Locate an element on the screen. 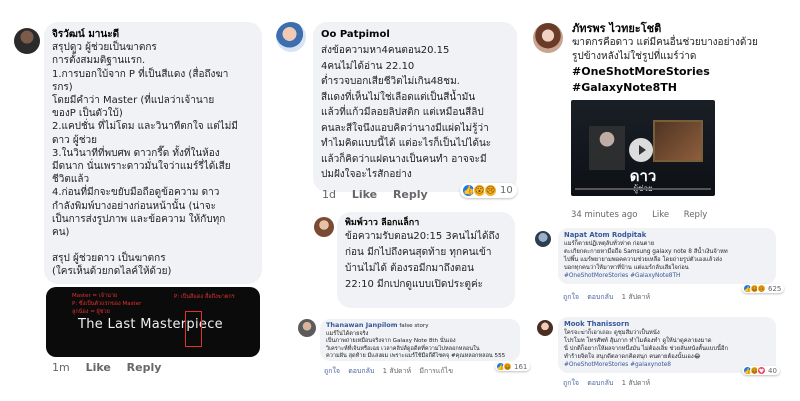 The width and height of the screenshot is (800, 401). reactions-c7: 👍 😆 ♥ 40 is located at coordinates (761, 370).